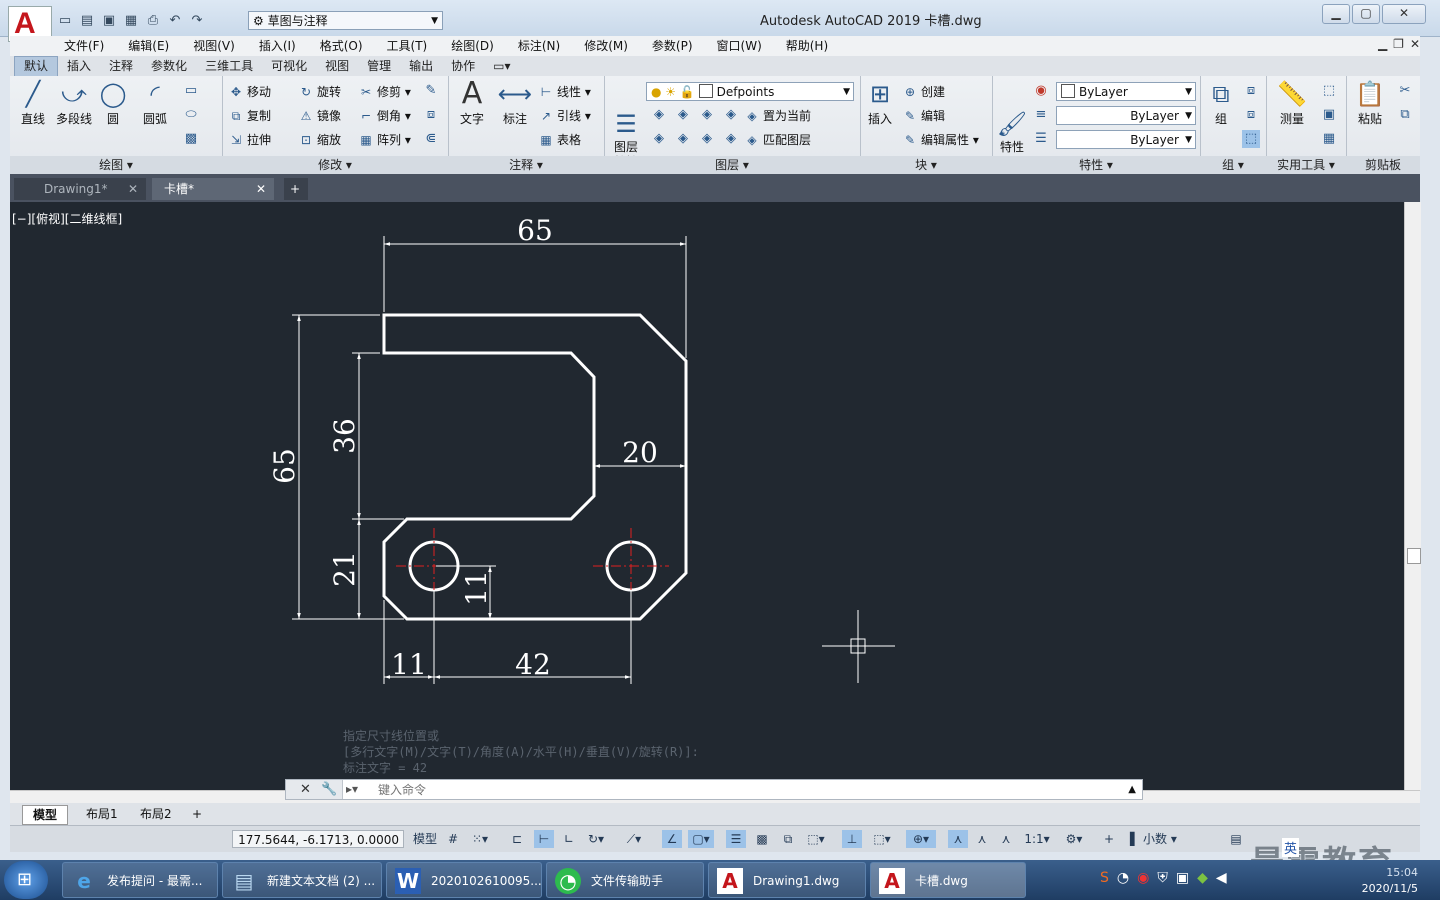  What do you see at coordinates (249, 116) in the screenshot?
I see `copy-button: ⧉ 复制` at bounding box center [249, 116].